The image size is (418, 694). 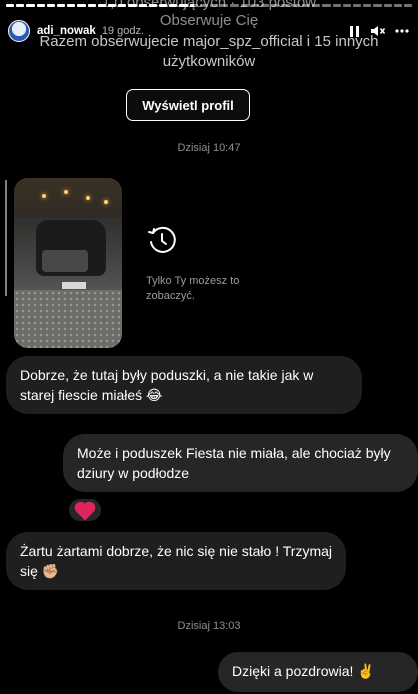 What do you see at coordinates (402, 31) in the screenshot?
I see `more-icon` at bounding box center [402, 31].